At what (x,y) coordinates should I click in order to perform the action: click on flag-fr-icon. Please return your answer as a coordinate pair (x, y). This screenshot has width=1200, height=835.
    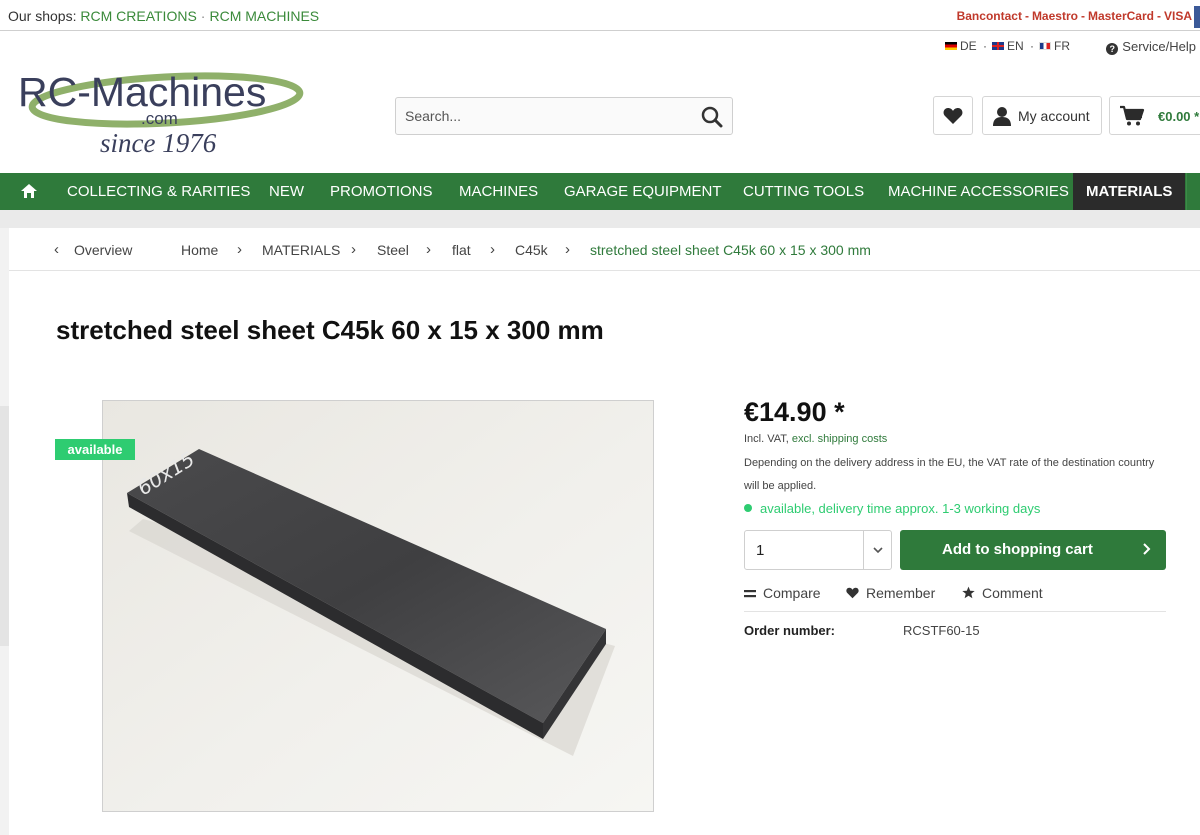
    Looking at the image, I should click on (1045, 46).